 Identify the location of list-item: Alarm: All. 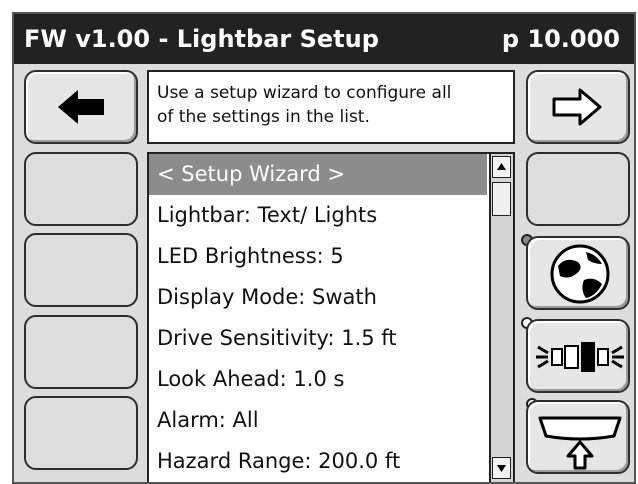
(318, 420).